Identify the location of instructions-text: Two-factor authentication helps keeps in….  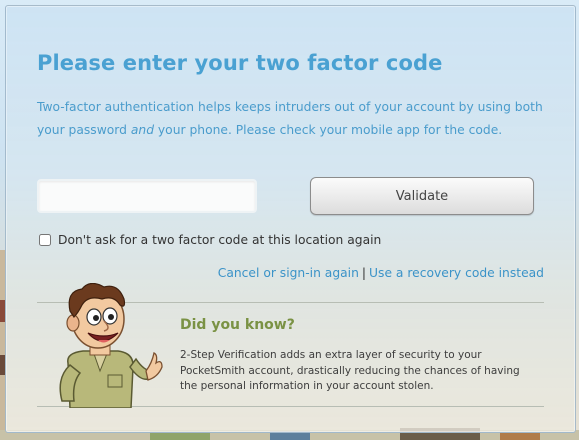
(294, 119).